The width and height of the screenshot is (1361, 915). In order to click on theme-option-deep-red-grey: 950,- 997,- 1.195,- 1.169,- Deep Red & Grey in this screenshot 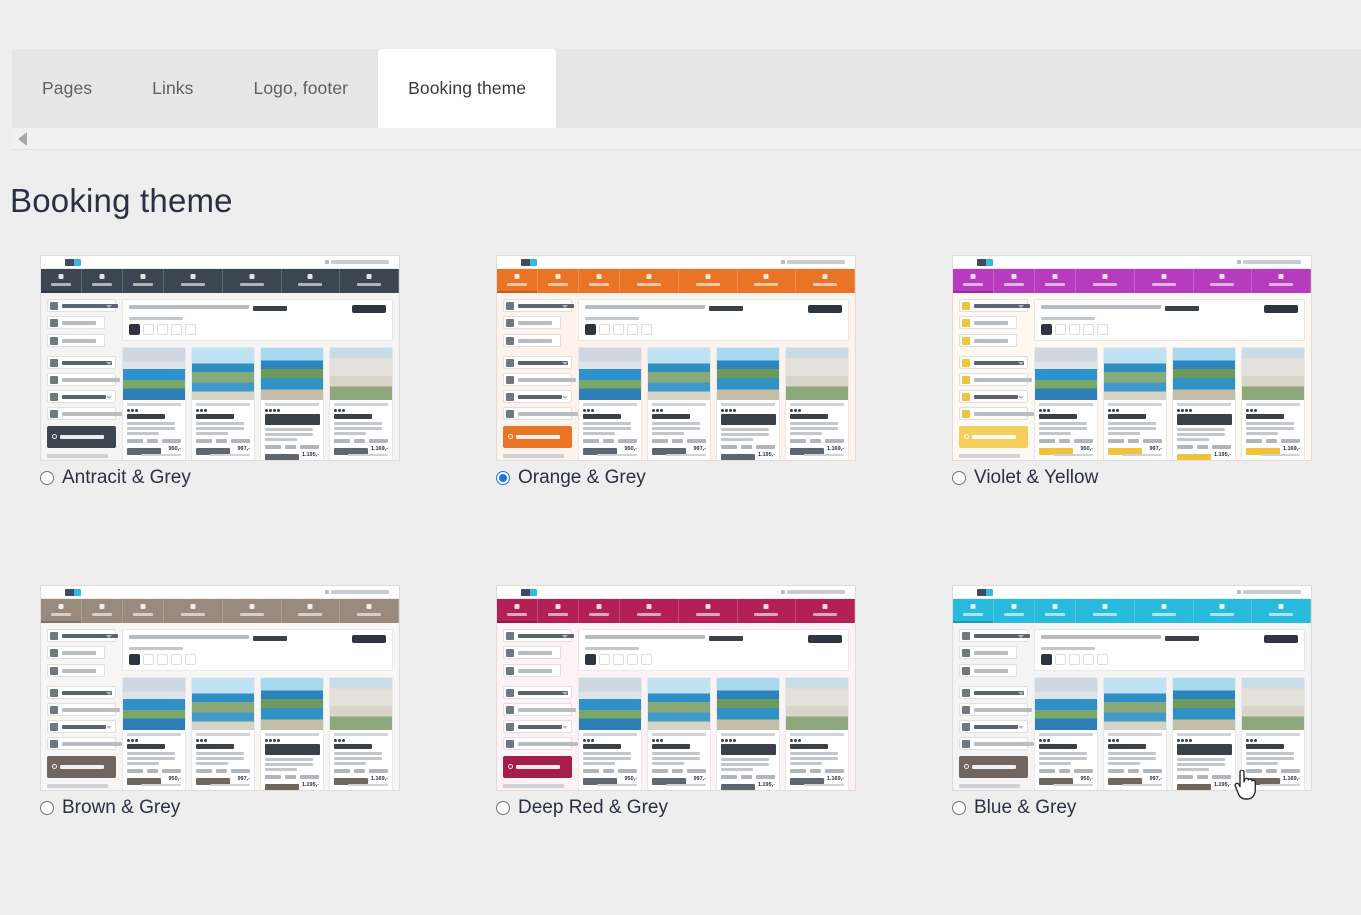, I will do `click(724, 750)`.